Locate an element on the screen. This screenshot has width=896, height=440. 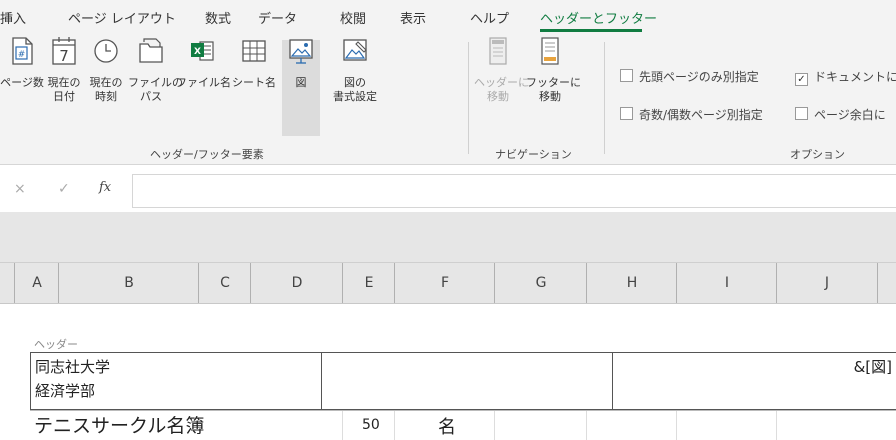
checkmark-icon: ✓ is located at coordinates (801, 79).